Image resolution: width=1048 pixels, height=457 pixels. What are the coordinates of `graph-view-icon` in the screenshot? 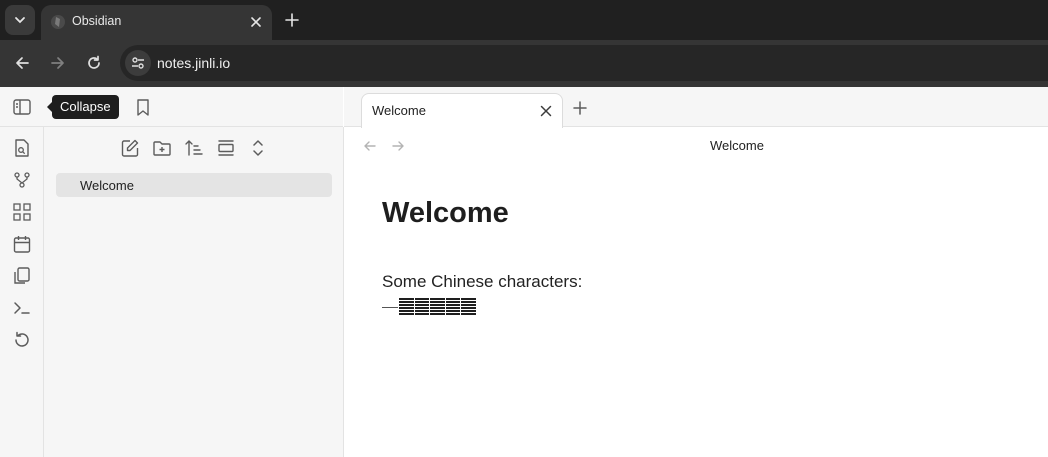 It's located at (22, 180).